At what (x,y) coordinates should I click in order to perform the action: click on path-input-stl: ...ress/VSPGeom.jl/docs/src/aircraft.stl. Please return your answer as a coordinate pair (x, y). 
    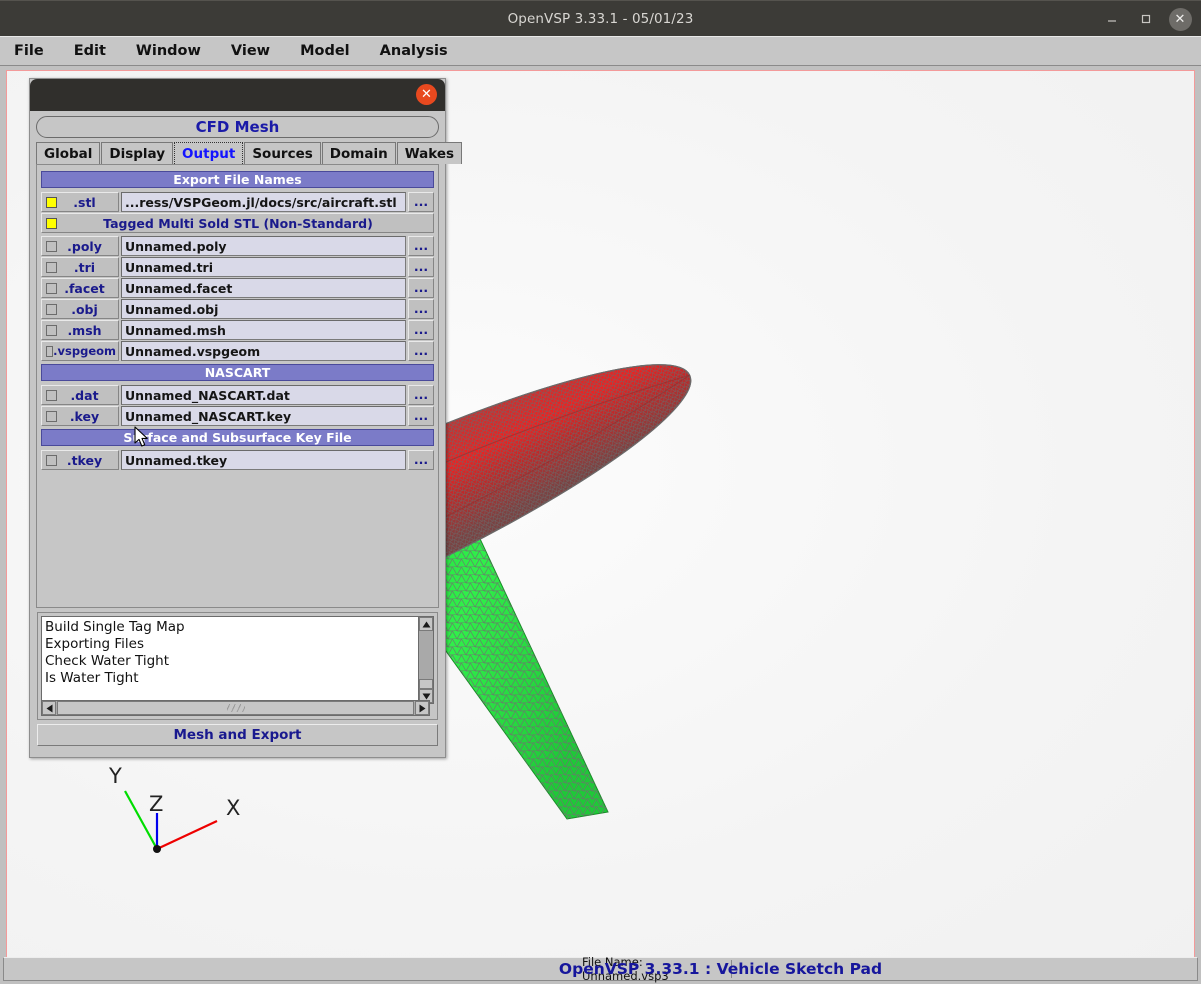
    Looking at the image, I should click on (263, 202).